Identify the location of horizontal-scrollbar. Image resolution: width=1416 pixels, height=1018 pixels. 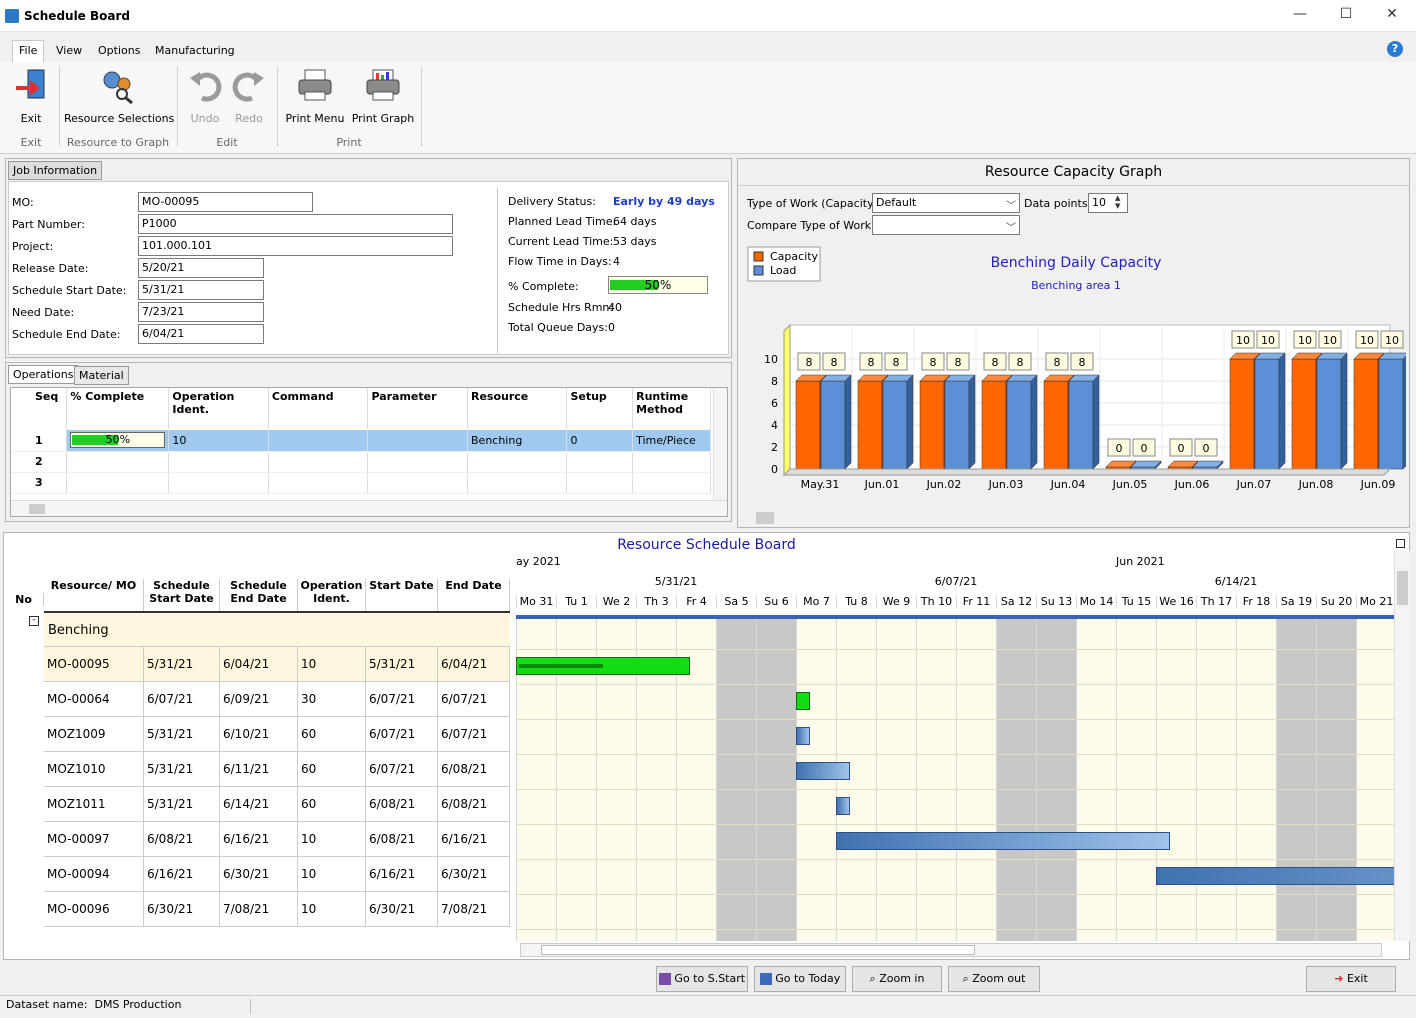
(369, 508).